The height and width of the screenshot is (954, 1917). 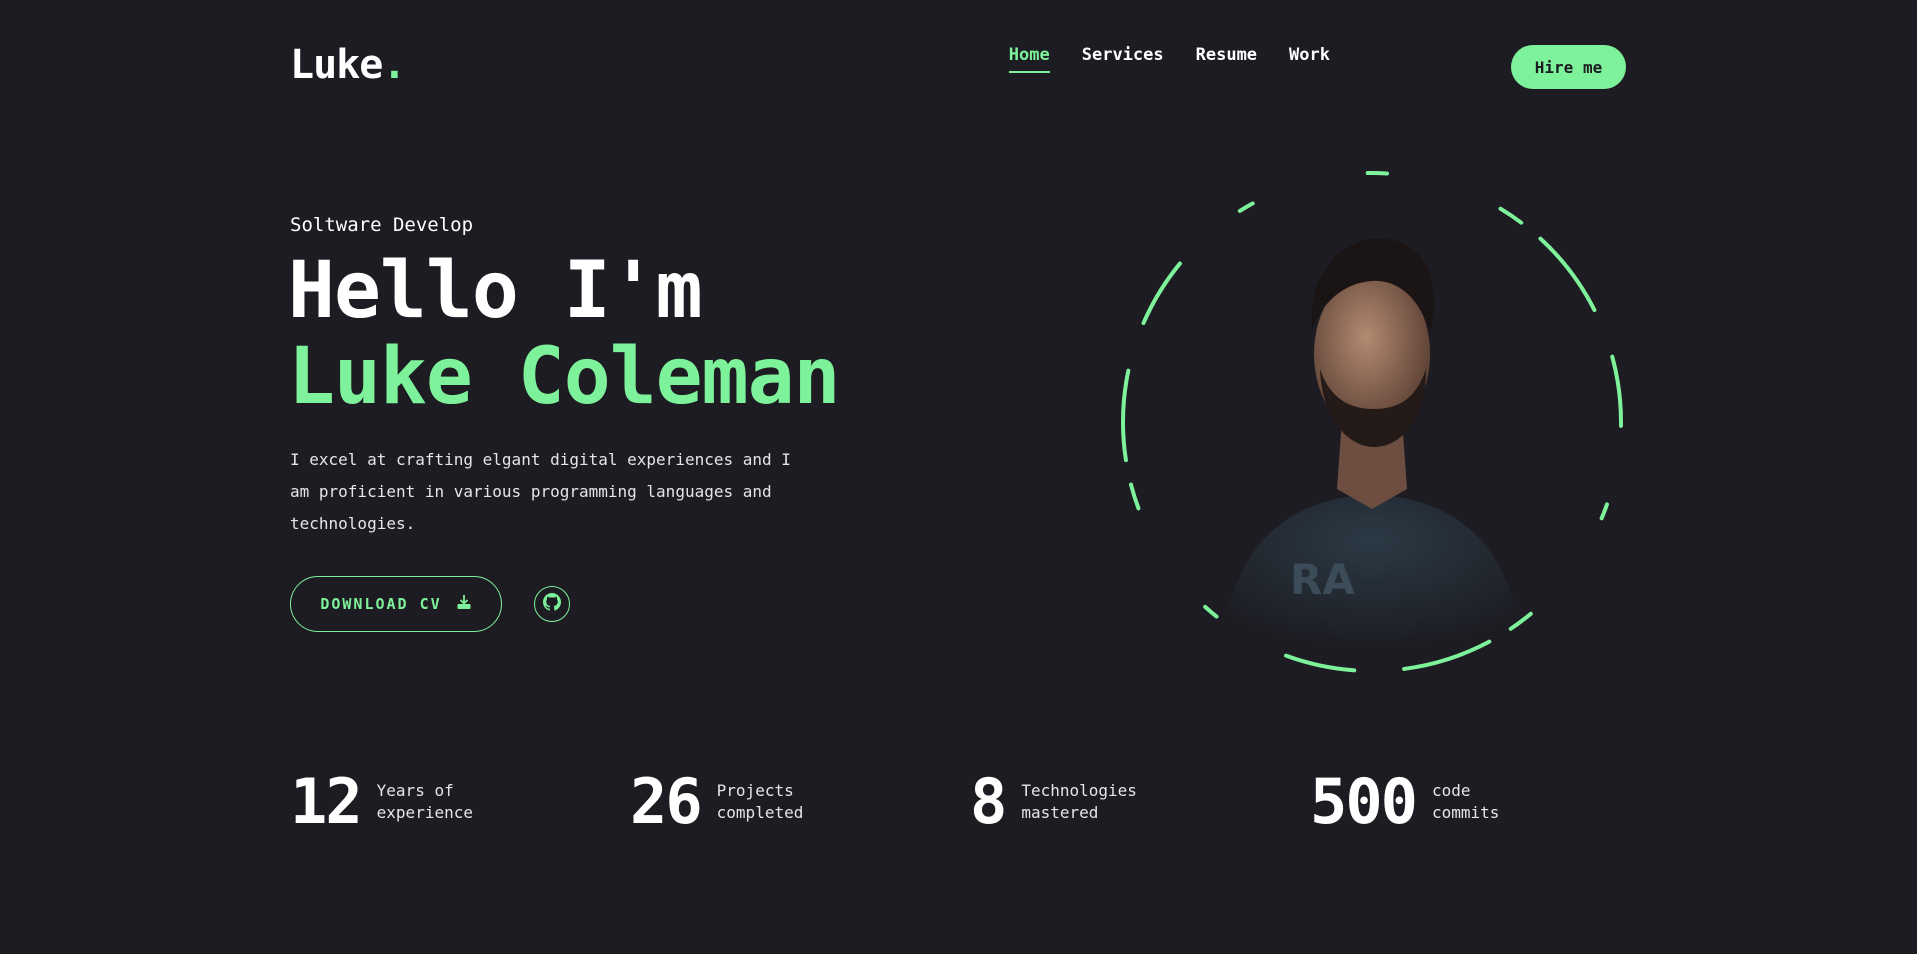 I want to click on hire-me-button: Hire me, so click(x=1568, y=67).